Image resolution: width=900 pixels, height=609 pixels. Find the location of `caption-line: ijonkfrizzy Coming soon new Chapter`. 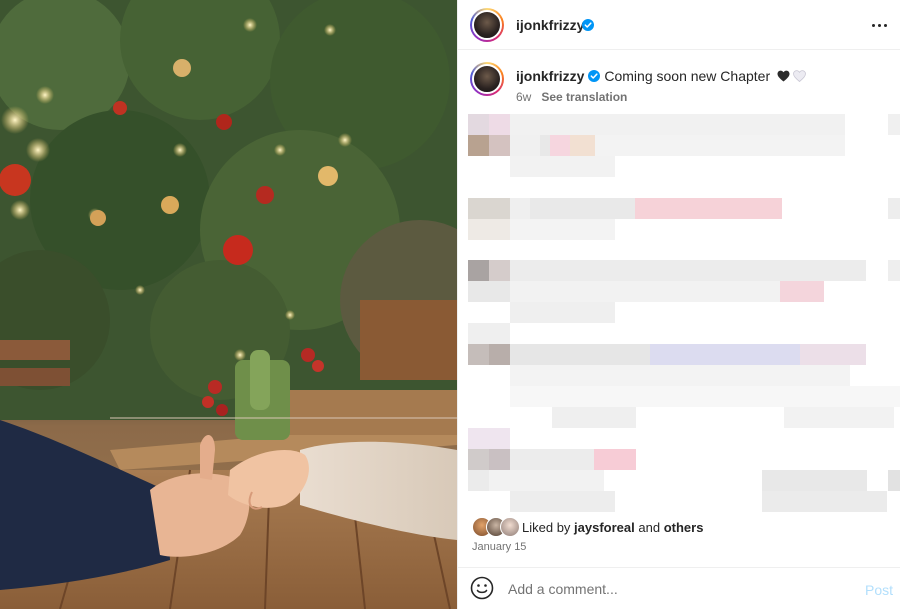

caption-line: ijonkfrizzy Coming soon new Chapter is located at coordinates (661, 76).